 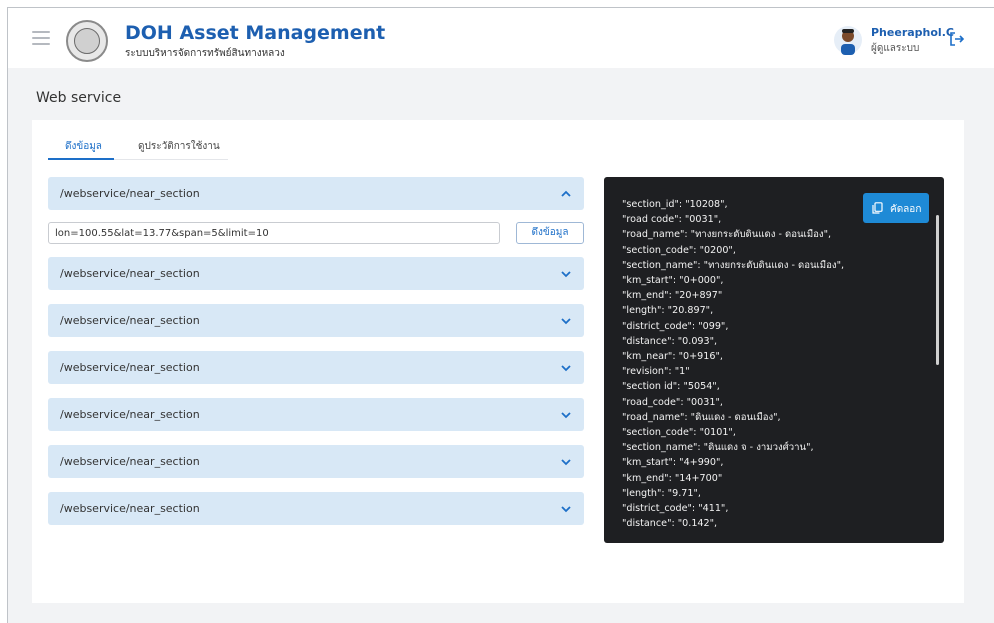 I want to click on tab-bar: ดึงข้อมูล ดูประวัติการใช้งาน, so click(x=138, y=148).